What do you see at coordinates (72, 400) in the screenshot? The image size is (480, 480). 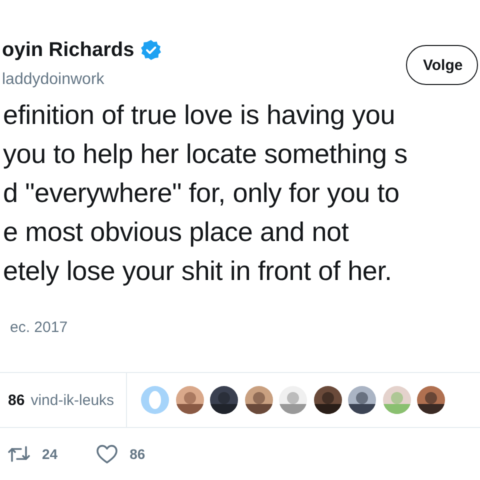 I see `likes-label: vind-ik-leuks` at bounding box center [72, 400].